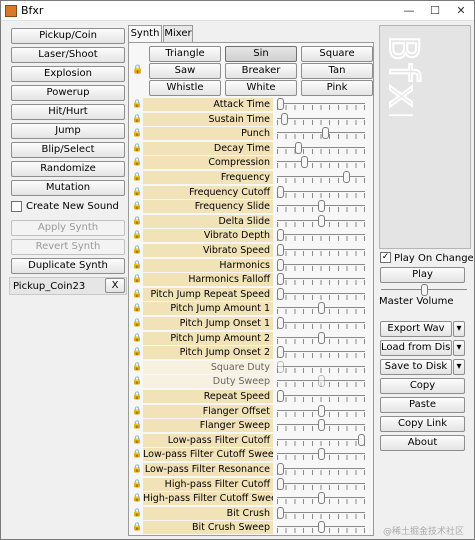  What do you see at coordinates (261, 88) in the screenshot?
I see `waveform-white-button: White` at bounding box center [261, 88].